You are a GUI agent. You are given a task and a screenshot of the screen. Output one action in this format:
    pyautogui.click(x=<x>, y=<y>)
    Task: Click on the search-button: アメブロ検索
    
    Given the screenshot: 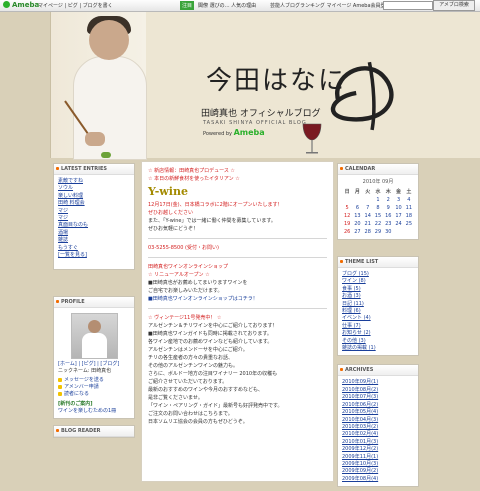 What is the action you would take?
    pyautogui.click(x=454, y=5)
    